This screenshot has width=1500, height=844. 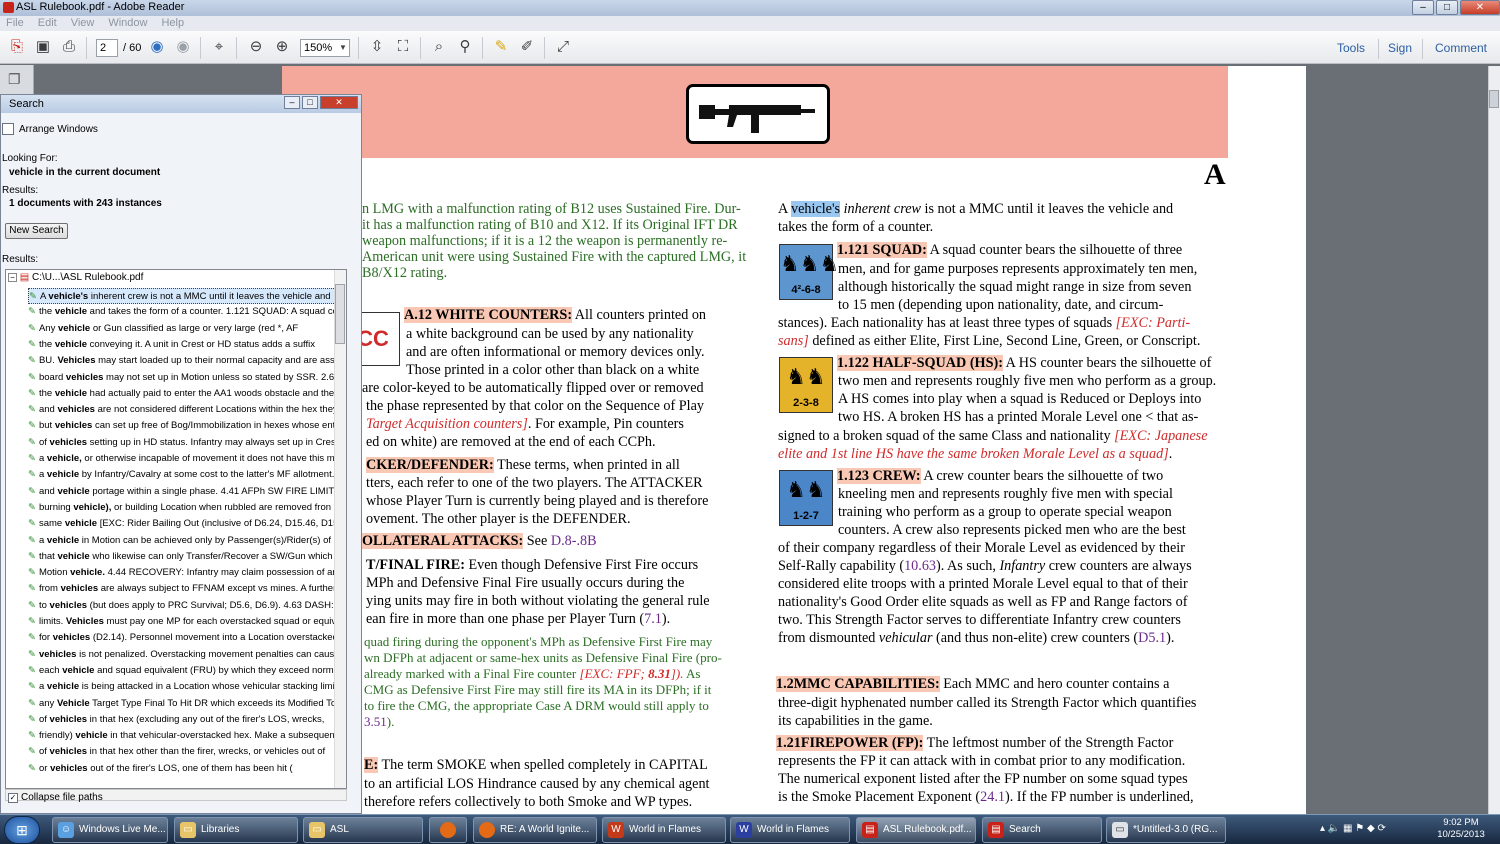 I want to click on rule-reference-link: 10.63, so click(x=920, y=566).